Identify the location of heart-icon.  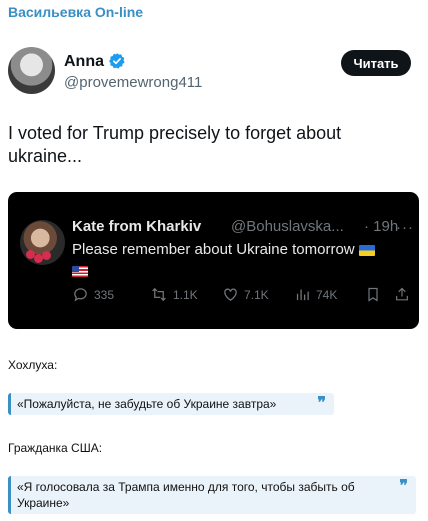
(230, 294).